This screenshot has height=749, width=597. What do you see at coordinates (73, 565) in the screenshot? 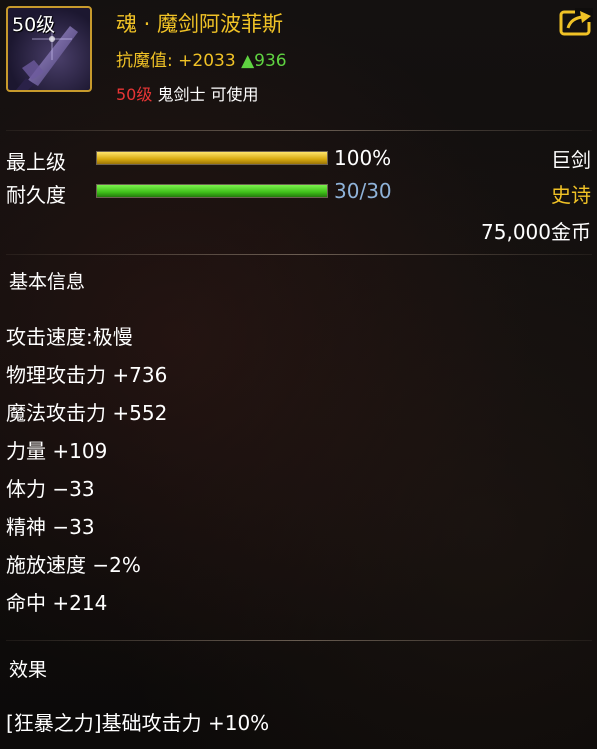
I see `attr-line: 施放速度 −2%` at bounding box center [73, 565].